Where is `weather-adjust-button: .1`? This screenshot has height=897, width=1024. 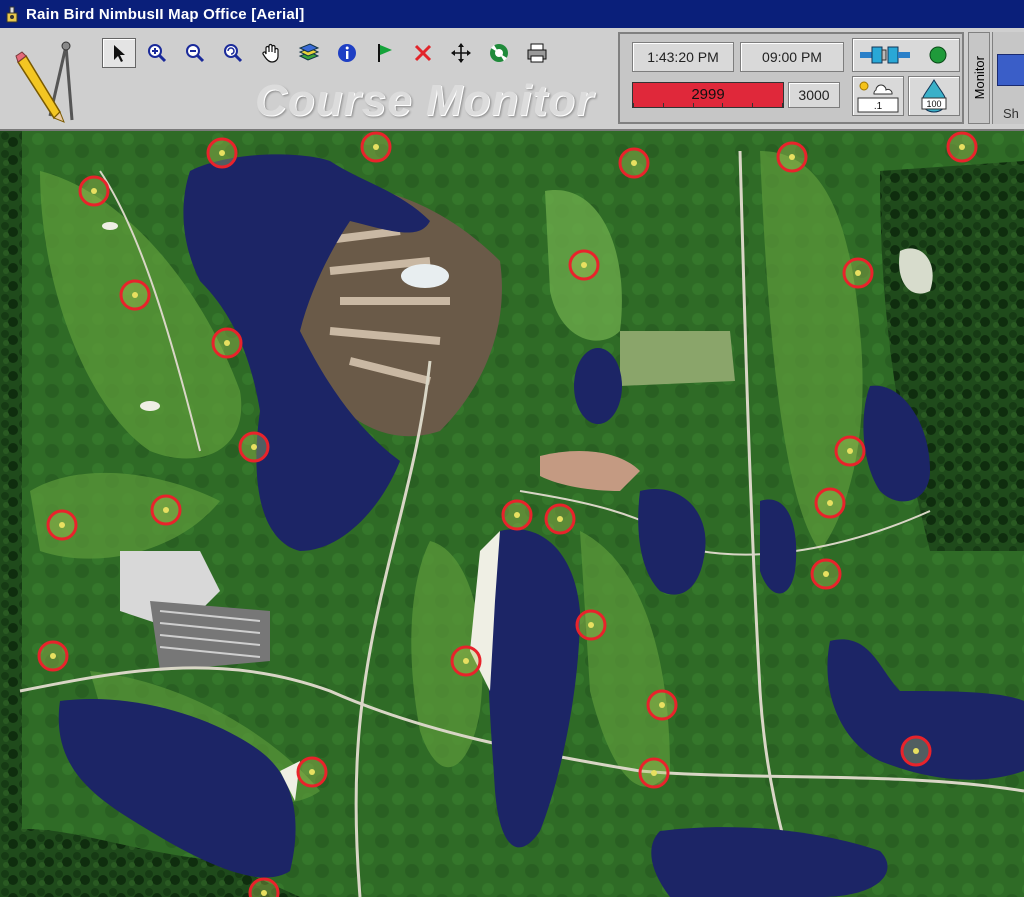
weather-adjust-button: .1 is located at coordinates (878, 96).